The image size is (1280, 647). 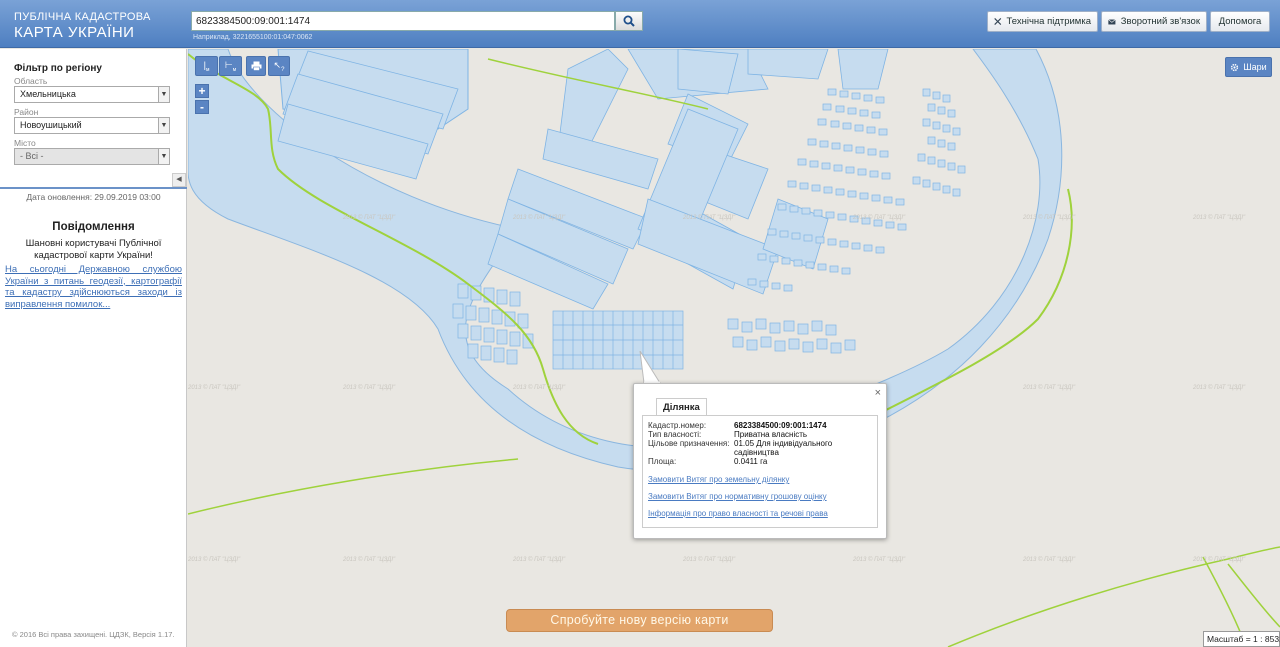 What do you see at coordinates (878, 393) in the screenshot?
I see `close-icon: ×` at bounding box center [878, 393].